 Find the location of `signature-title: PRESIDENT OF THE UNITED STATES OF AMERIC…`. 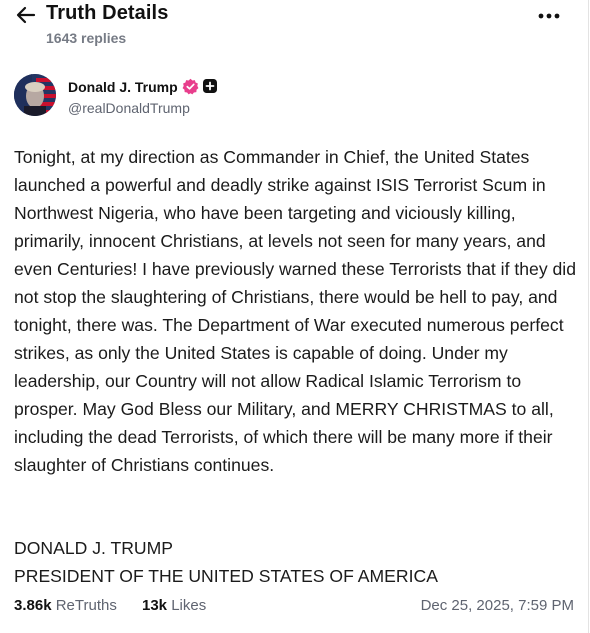

signature-title: PRESIDENT OF THE UNITED STATES OF AMERIC… is located at coordinates (226, 576).